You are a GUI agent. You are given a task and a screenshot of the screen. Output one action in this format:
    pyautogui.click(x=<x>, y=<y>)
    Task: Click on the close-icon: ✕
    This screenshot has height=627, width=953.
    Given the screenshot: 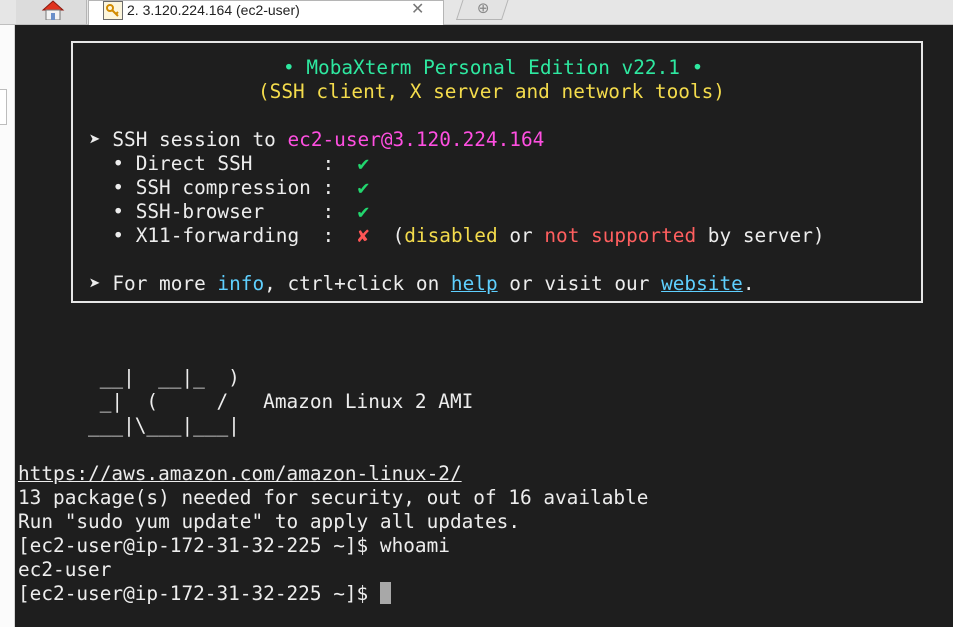 What is the action you would take?
    pyautogui.click(x=417, y=9)
    